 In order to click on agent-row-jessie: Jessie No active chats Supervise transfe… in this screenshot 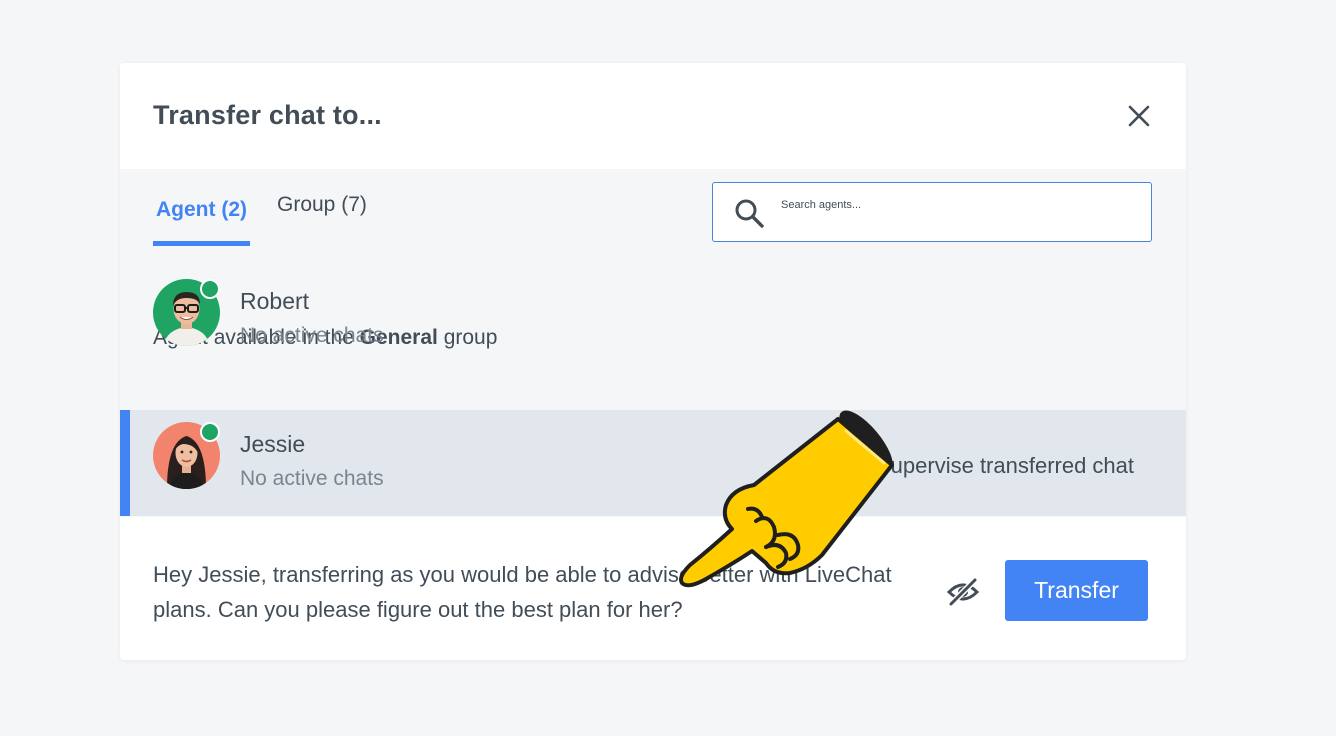, I will do `click(653, 463)`.